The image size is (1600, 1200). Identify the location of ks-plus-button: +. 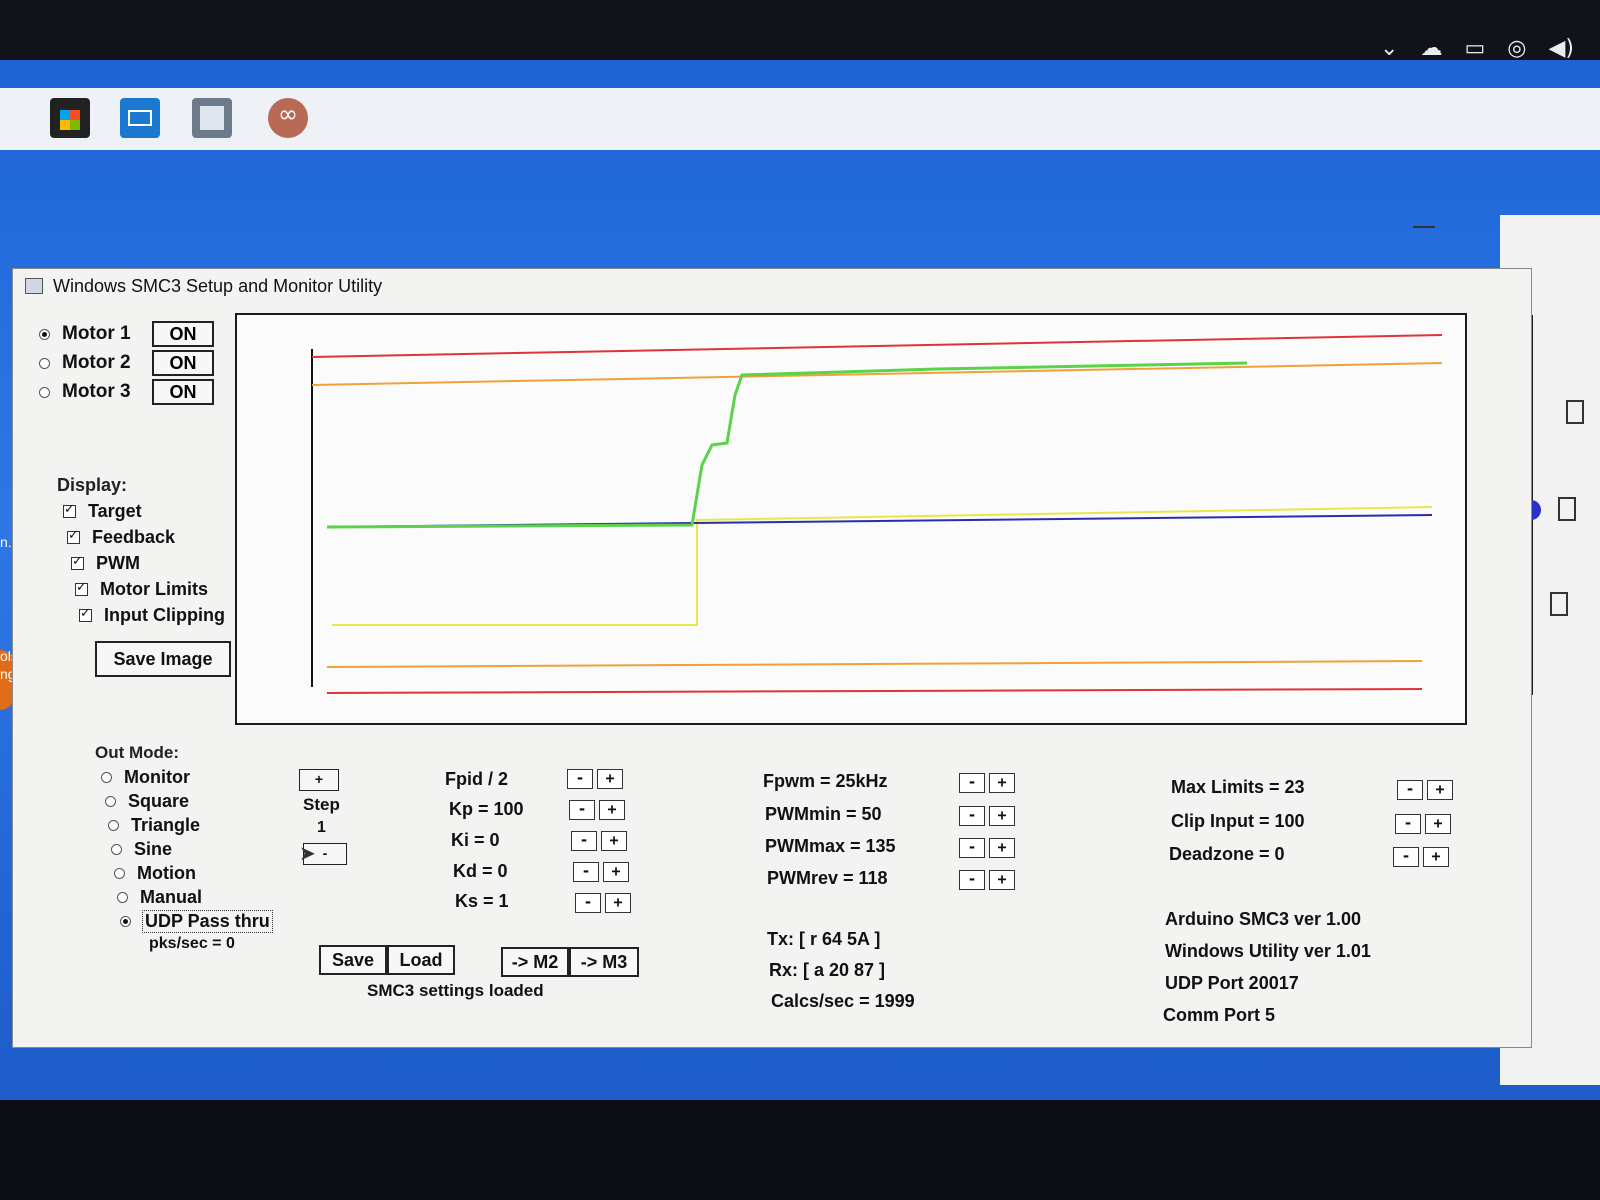
(618, 903).